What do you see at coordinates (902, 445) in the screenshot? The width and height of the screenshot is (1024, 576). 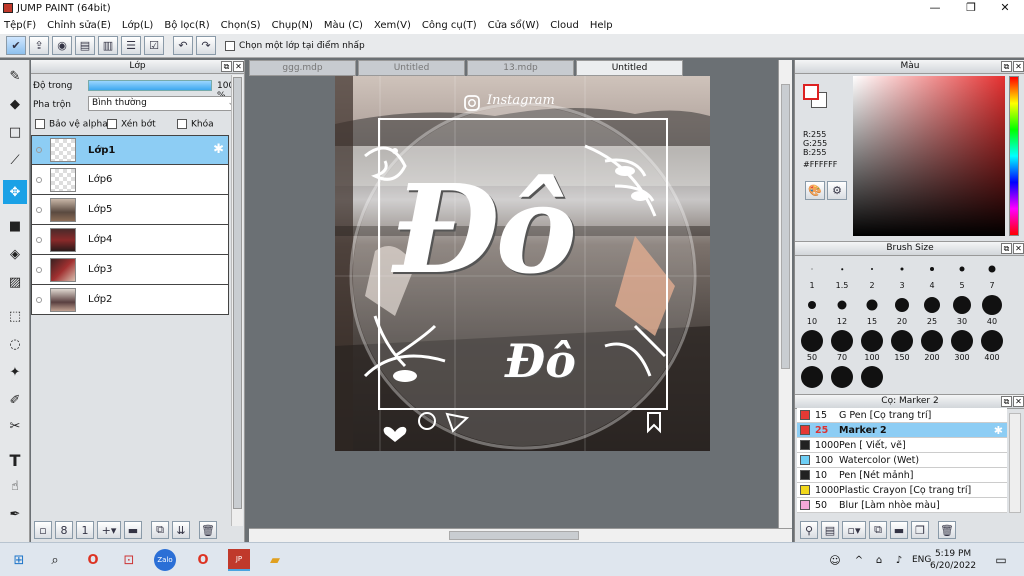 I see `brush-row: 1000 Pen [ Viết, vẽ]` at bounding box center [902, 445].